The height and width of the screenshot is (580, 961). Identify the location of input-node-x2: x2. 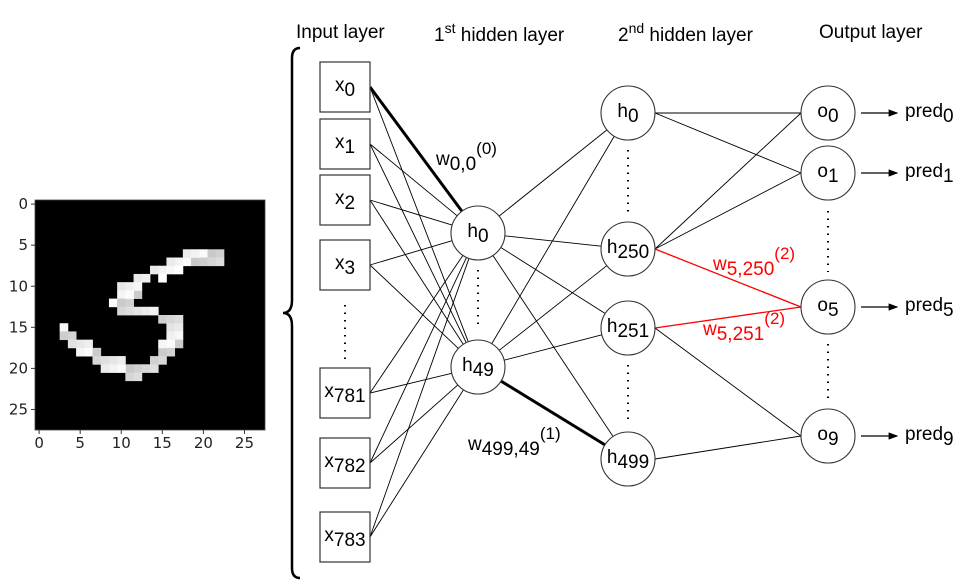
(345, 200).